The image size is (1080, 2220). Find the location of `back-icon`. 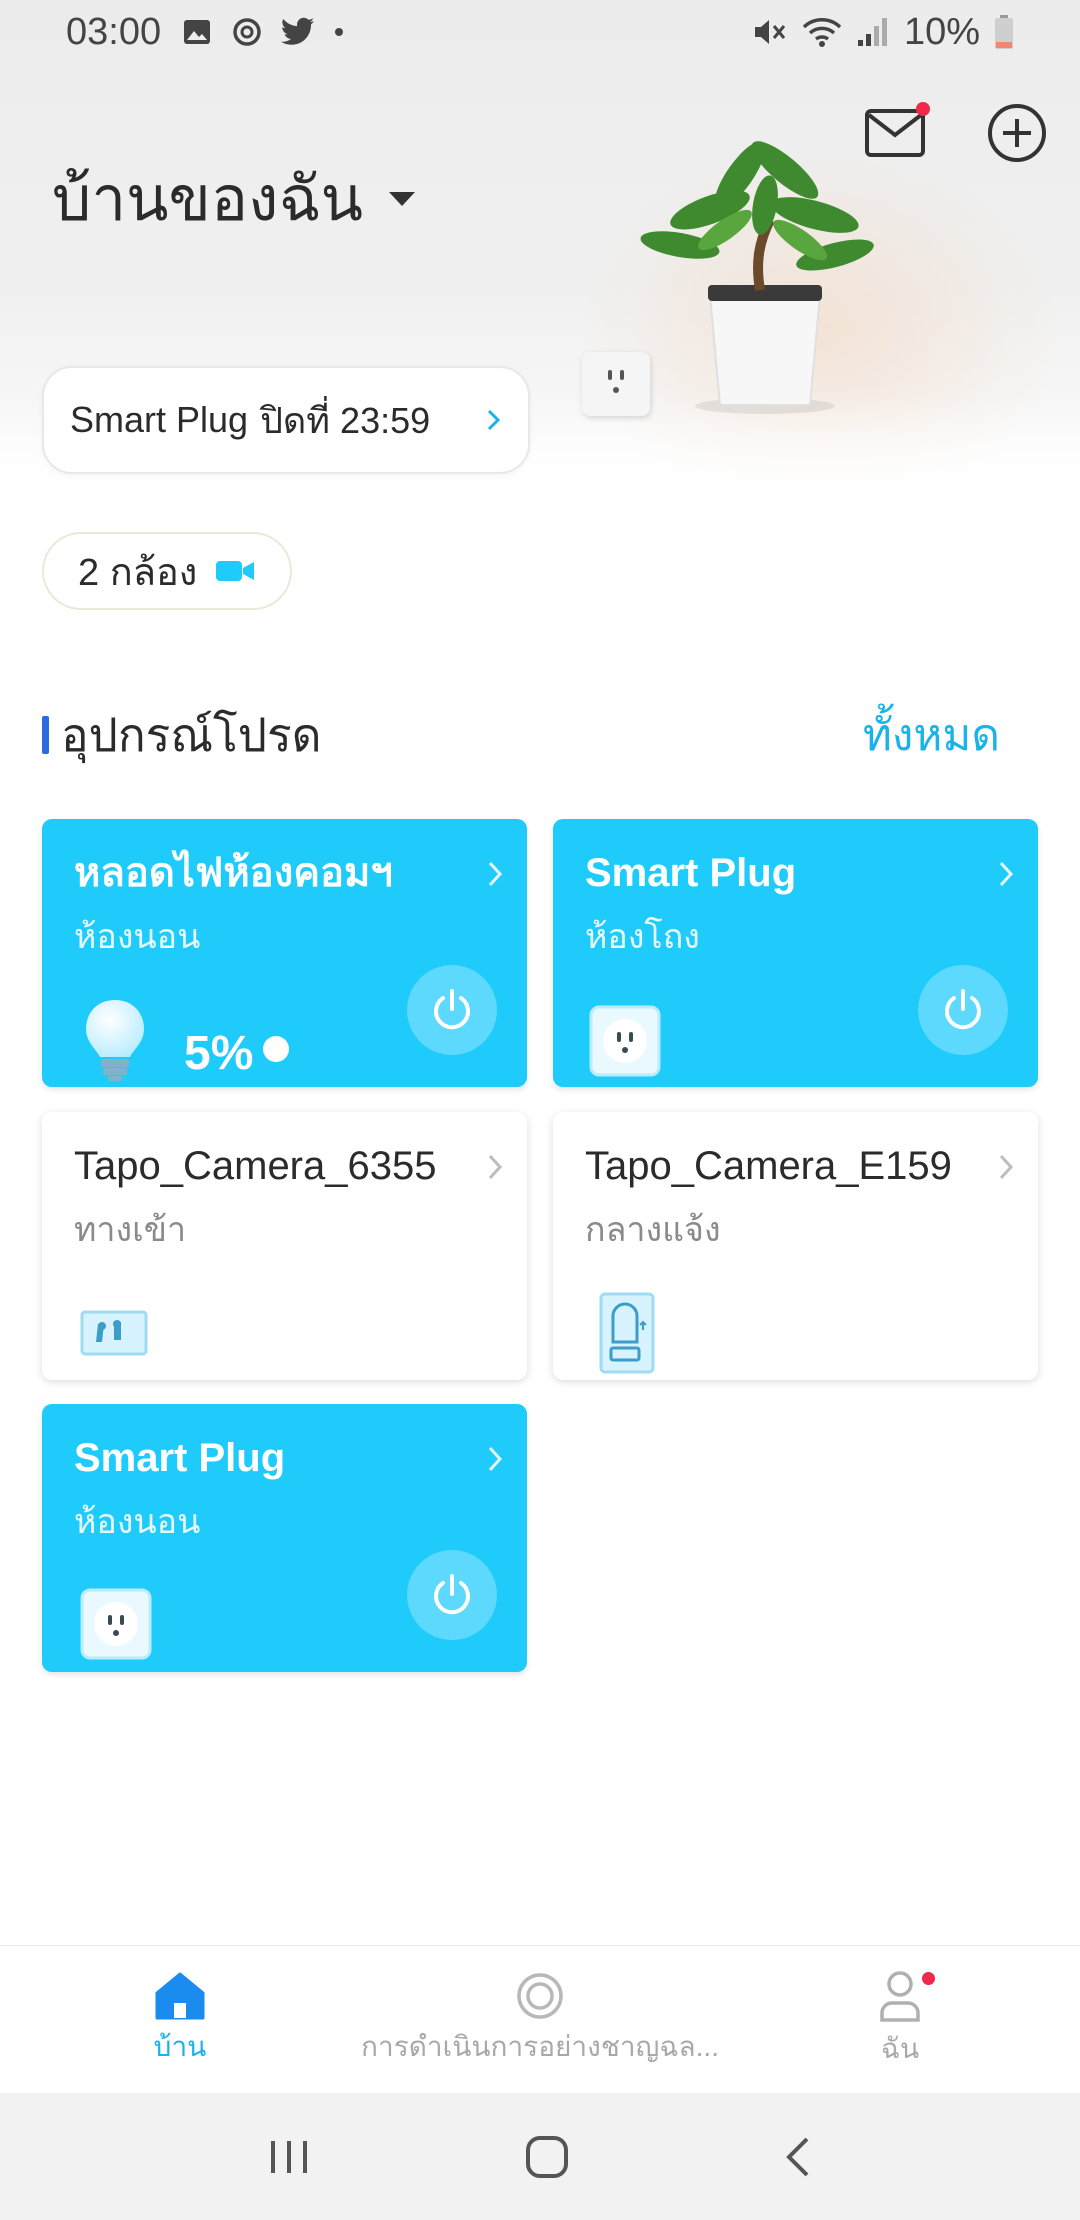

back-icon is located at coordinates (798, 2157).